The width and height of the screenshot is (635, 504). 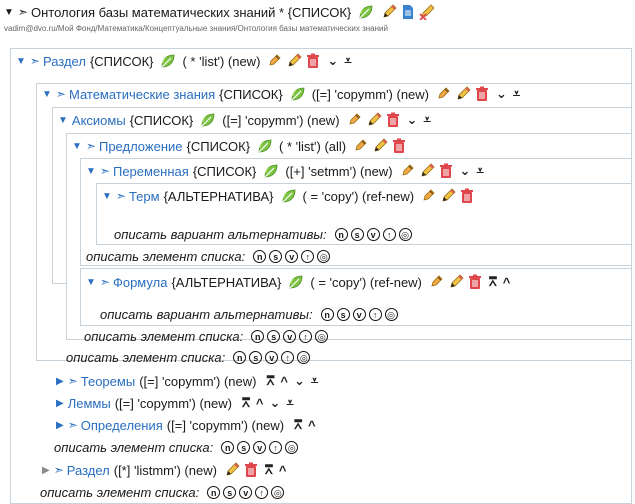 I want to click on edit-pencil-icon, so click(x=389, y=12).